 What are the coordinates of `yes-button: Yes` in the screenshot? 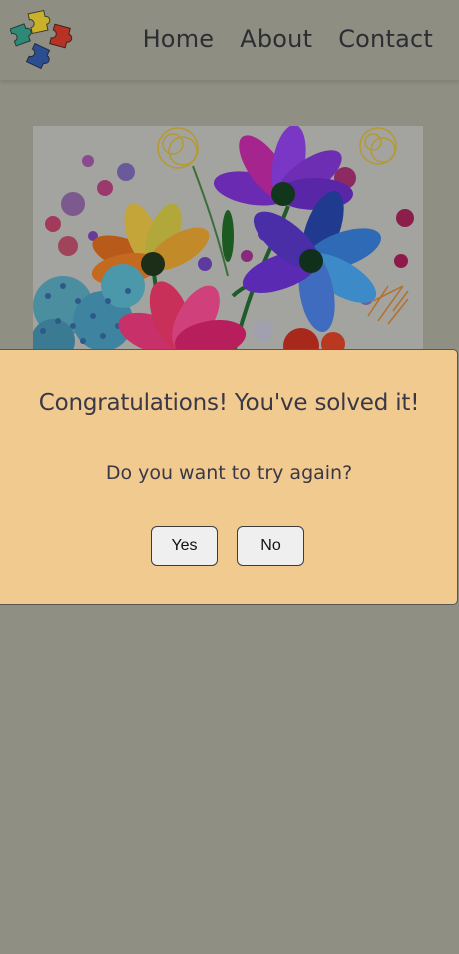 It's located at (184, 546).